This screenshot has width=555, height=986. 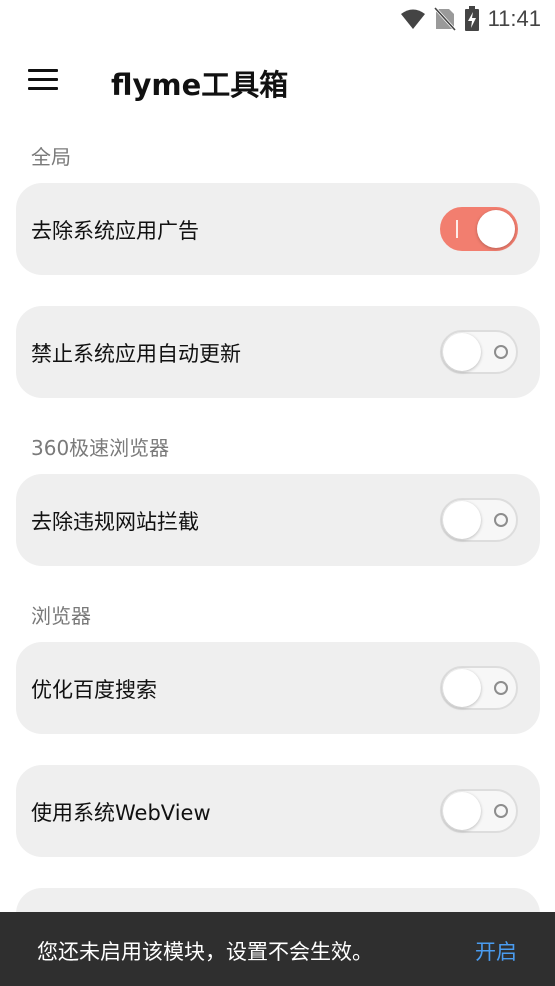 What do you see at coordinates (115, 231) in the screenshot?
I see `setting-label: 去除系统应用广告` at bounding box center [115, 231].